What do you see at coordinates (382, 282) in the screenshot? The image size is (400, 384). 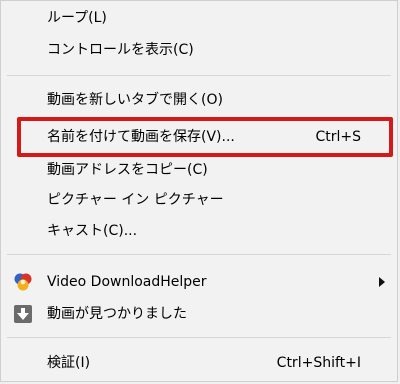 I see `submenu-arrow-icon` at bounding box center [382, 282].